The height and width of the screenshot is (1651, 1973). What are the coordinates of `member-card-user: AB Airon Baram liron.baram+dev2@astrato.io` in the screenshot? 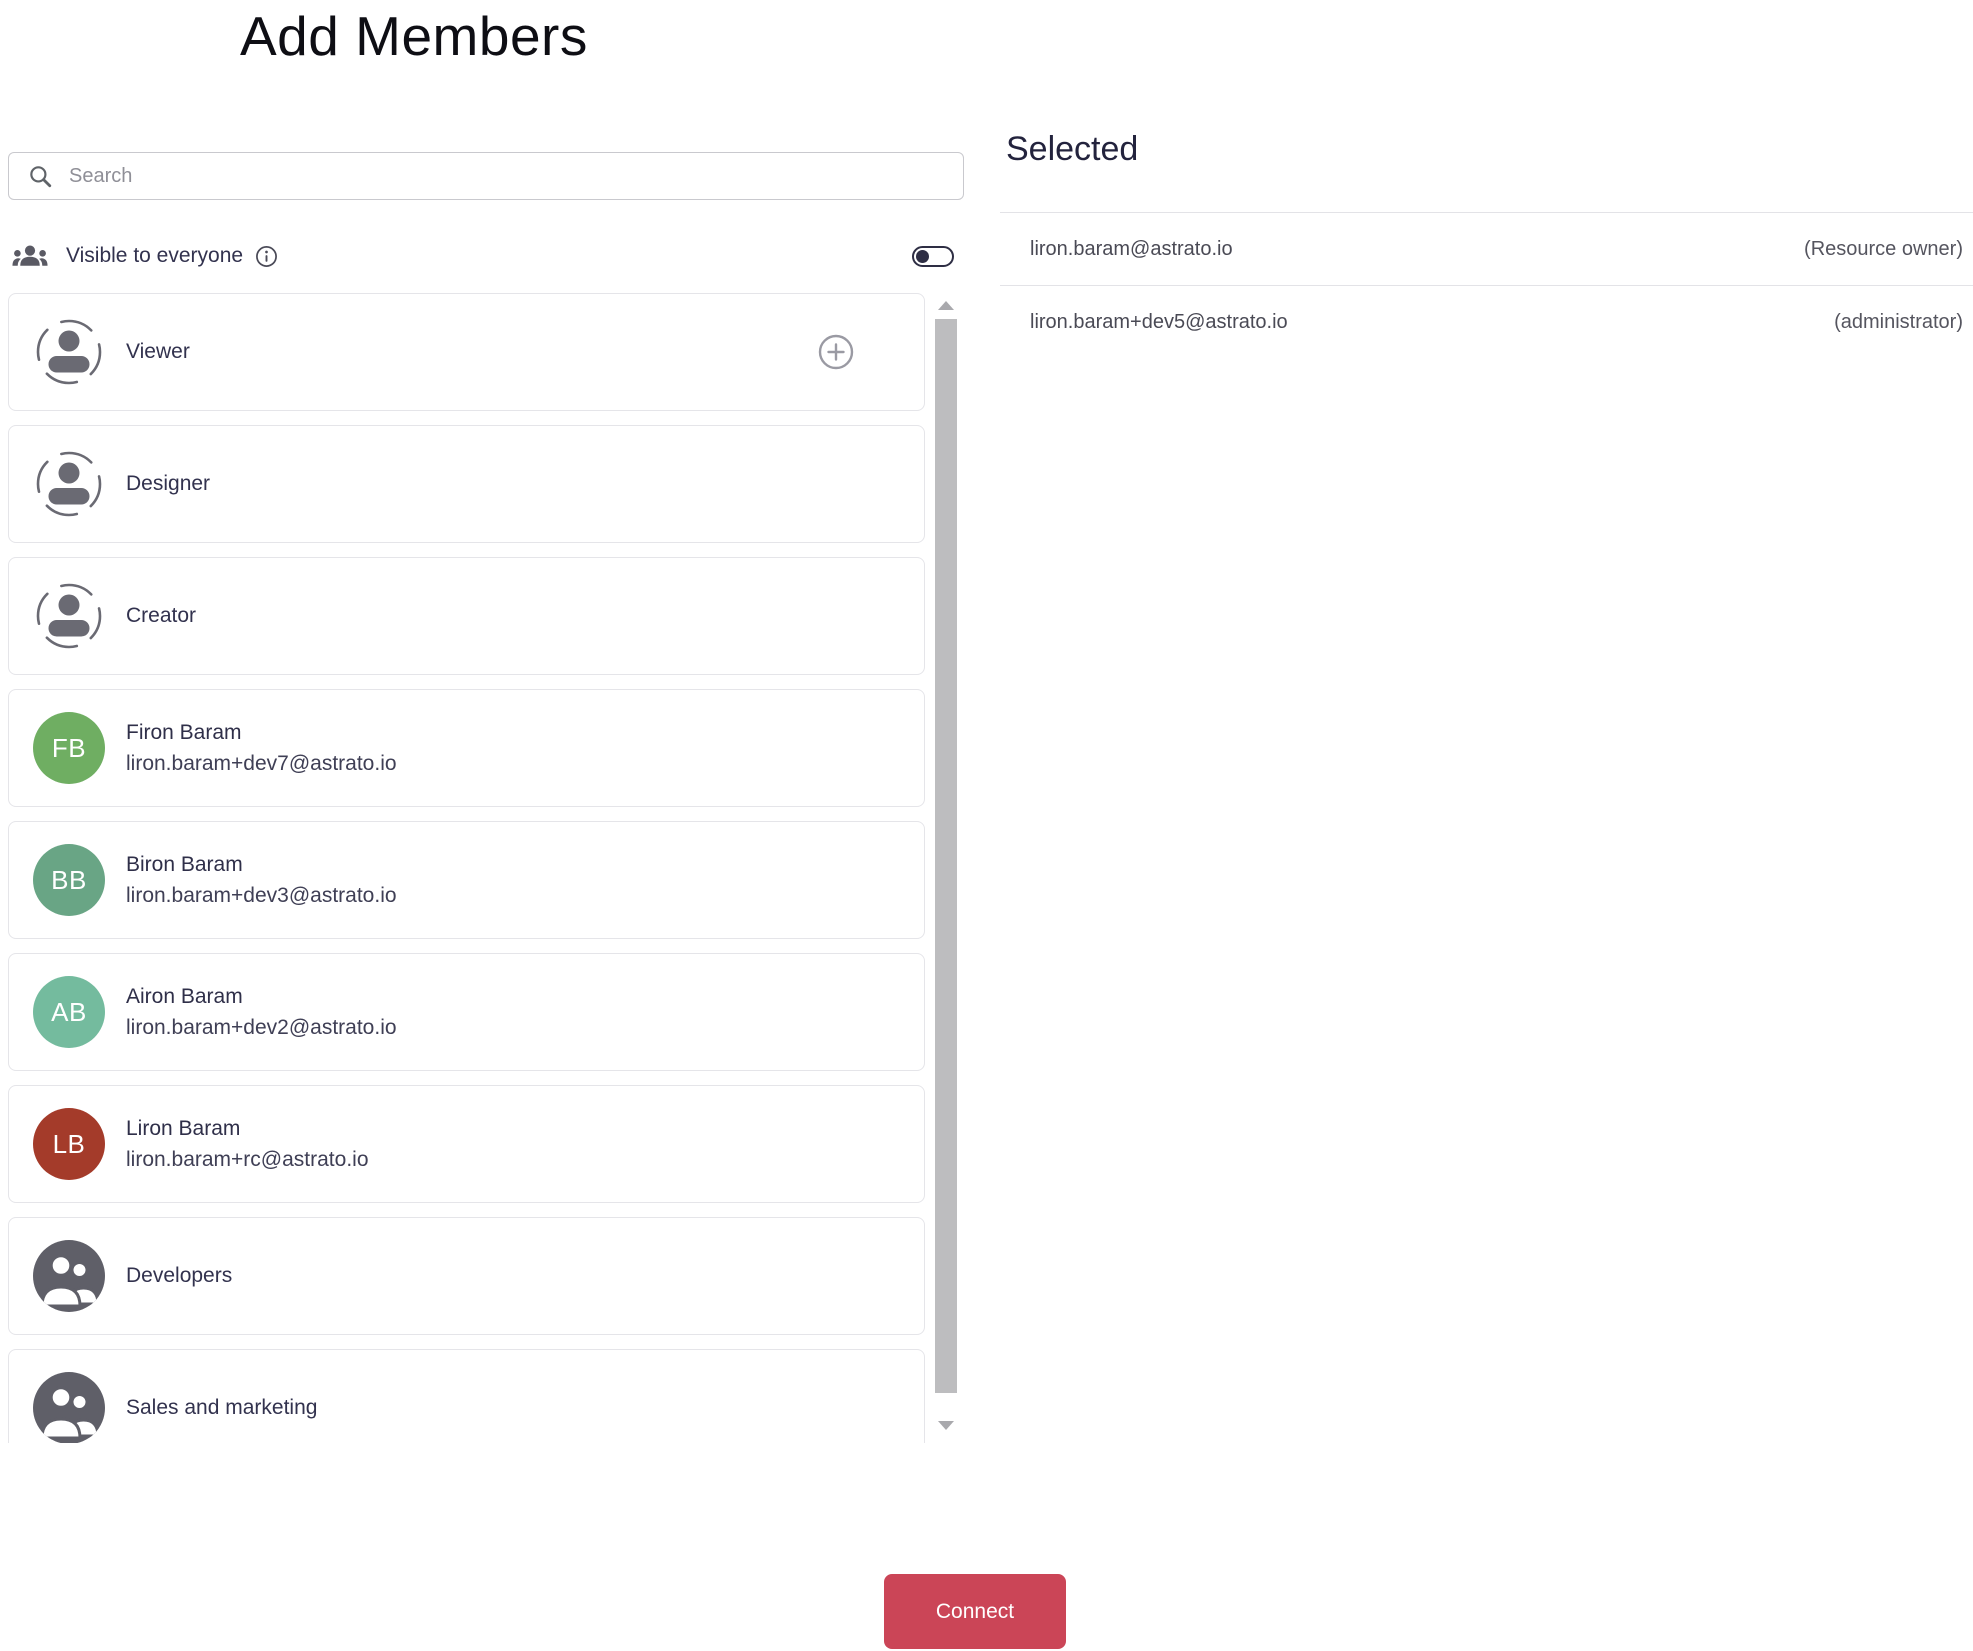 It's located at (466, 1012).